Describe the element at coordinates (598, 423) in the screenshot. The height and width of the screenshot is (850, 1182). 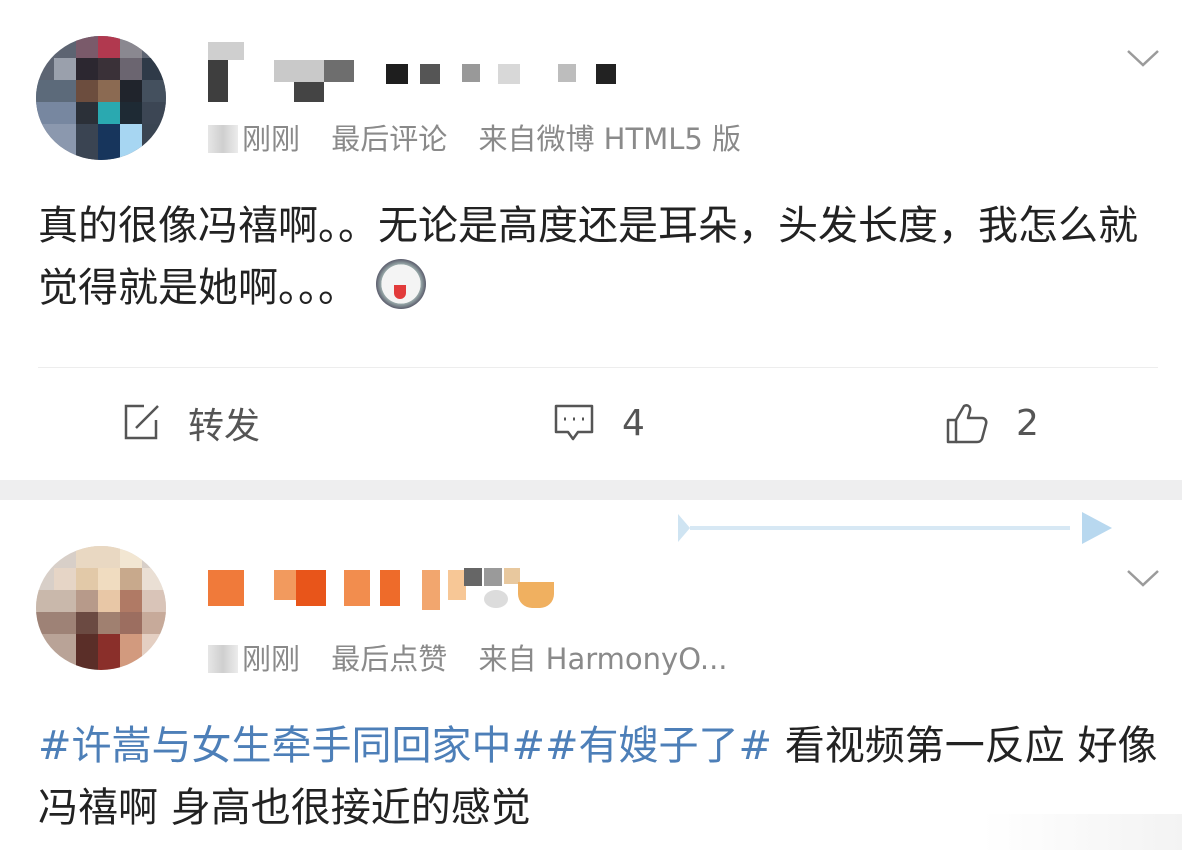
I see `comment-button: 4` at that location.